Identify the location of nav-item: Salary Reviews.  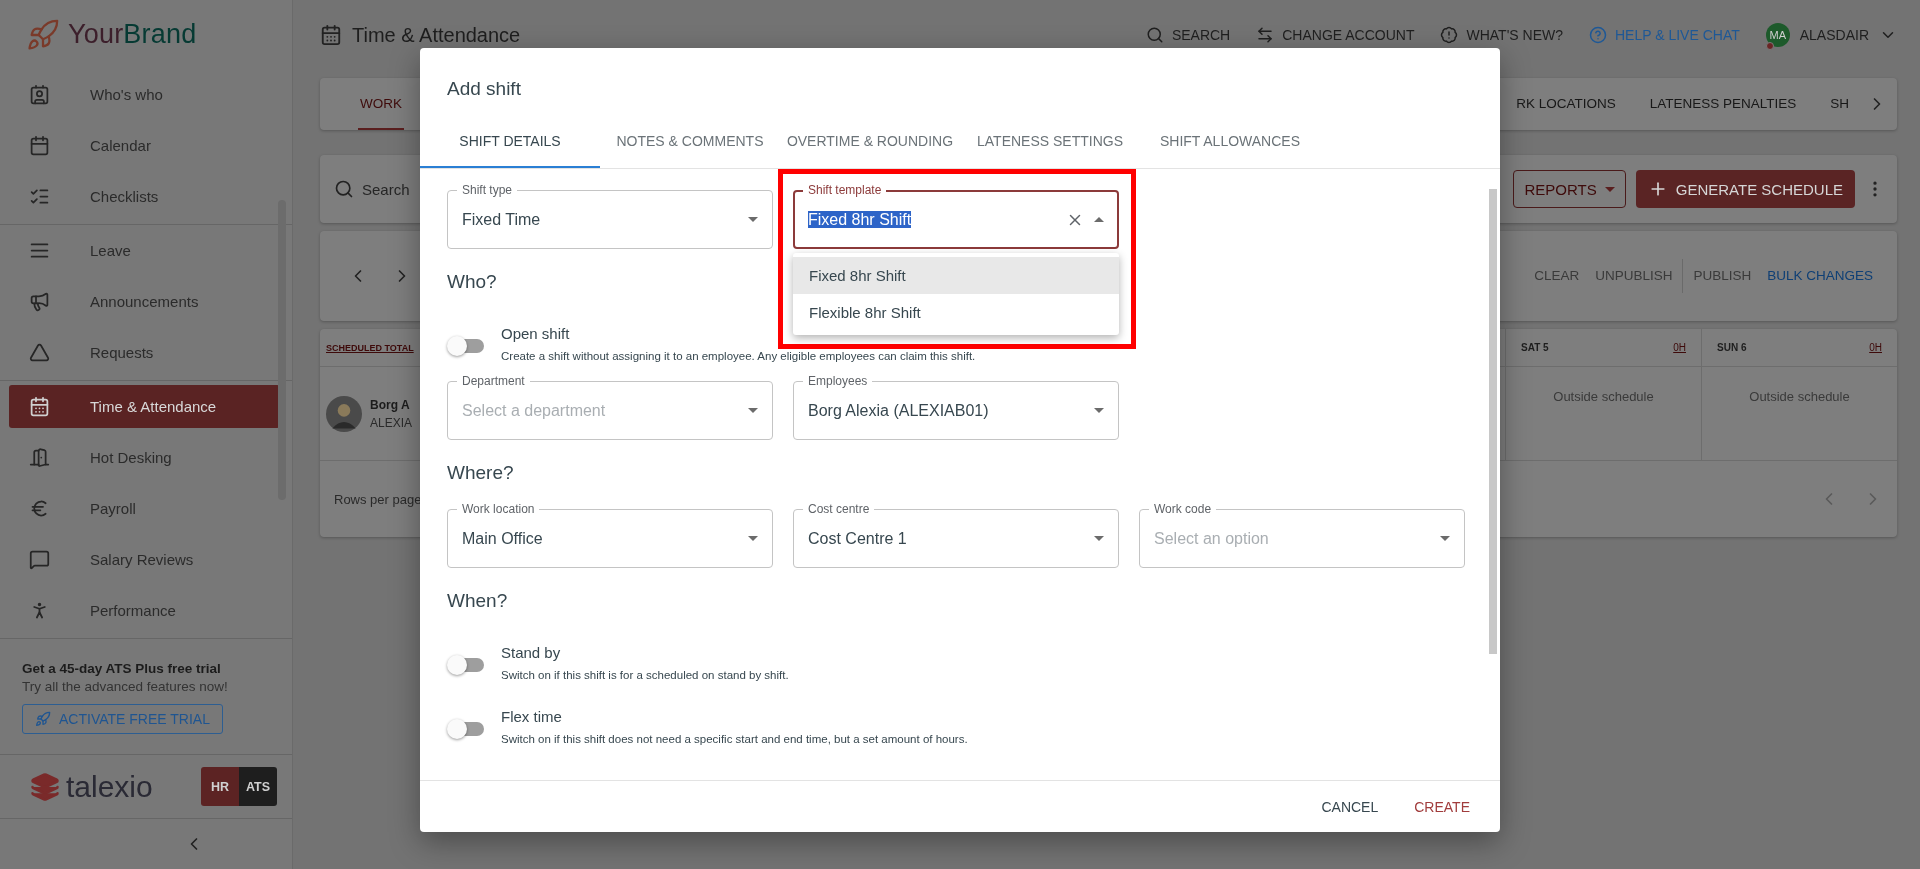
(146, 559).